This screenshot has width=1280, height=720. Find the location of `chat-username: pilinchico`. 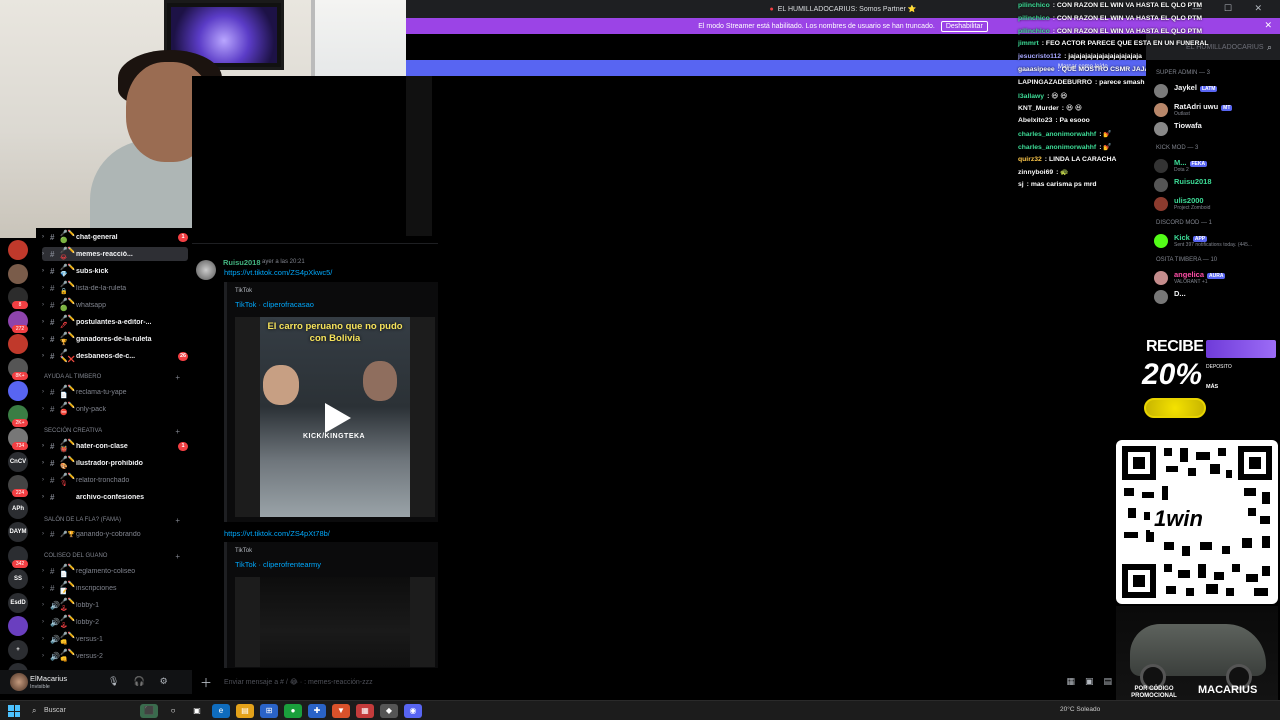

chat-username: pilinchico is located at coordinates (1034, 31).